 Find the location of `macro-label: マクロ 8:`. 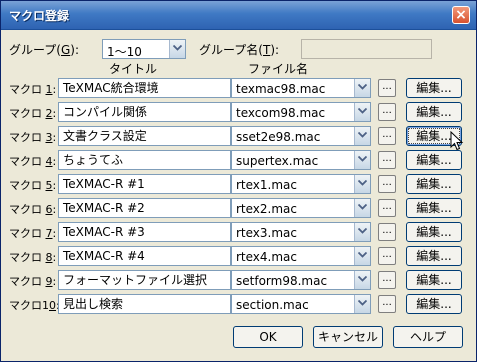

macro-label: マクロ 8: is located at coordinates (33, 257).